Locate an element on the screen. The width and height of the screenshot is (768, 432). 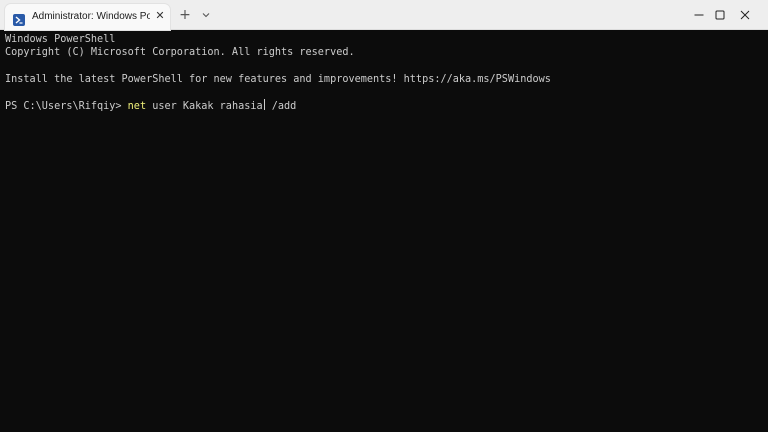
close-icon is located at coordinates (745, 15).